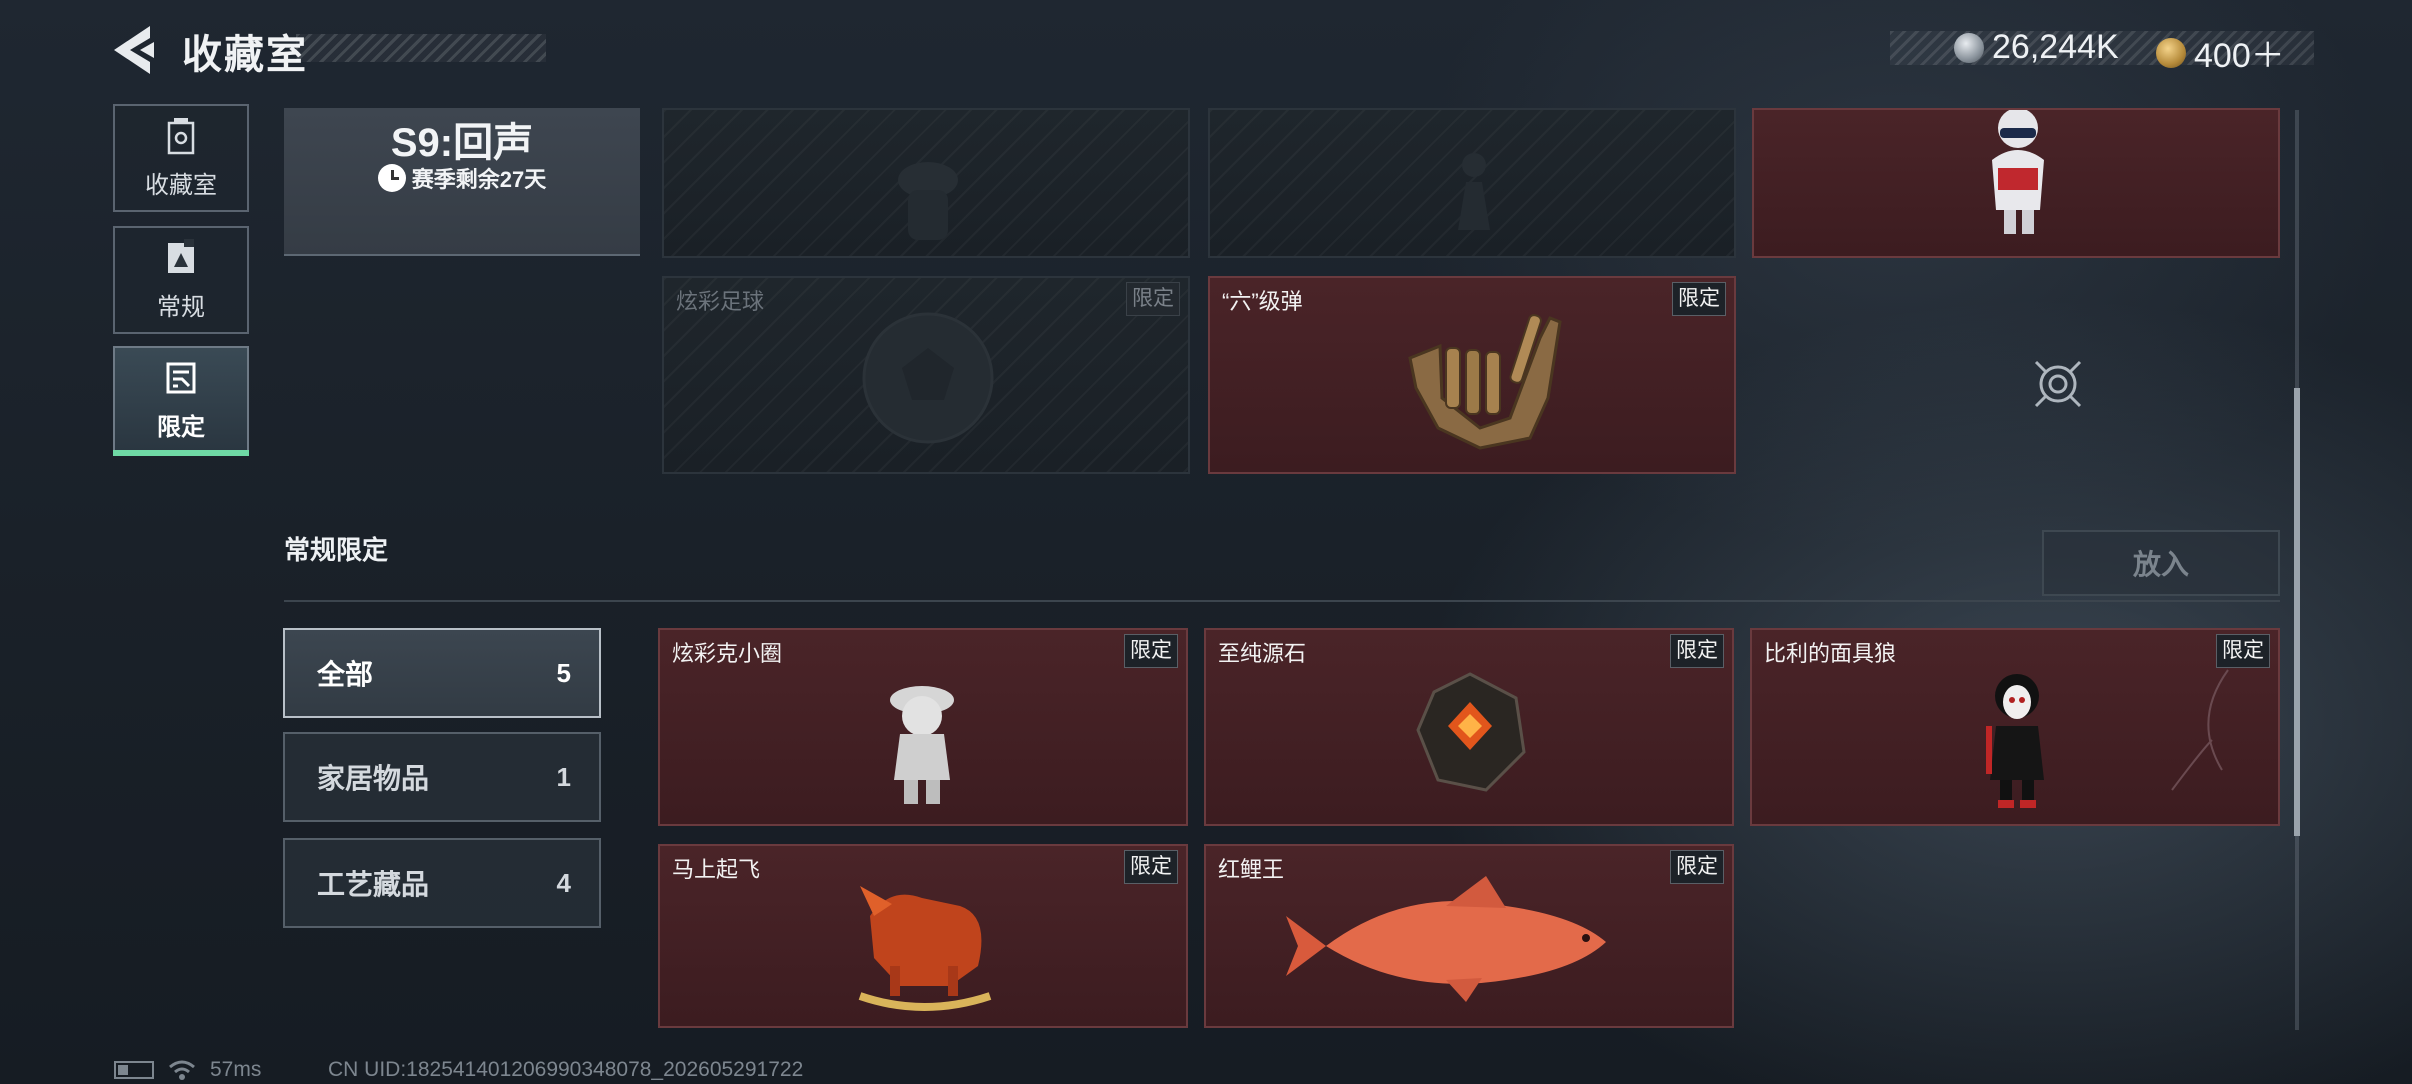 The image size is (2412, 1084). What do you see at coordinates (1469, 727) in the screenshot?
I see `regular-item-2: 至纯源石 限定` at bounding box center [1469, 727].